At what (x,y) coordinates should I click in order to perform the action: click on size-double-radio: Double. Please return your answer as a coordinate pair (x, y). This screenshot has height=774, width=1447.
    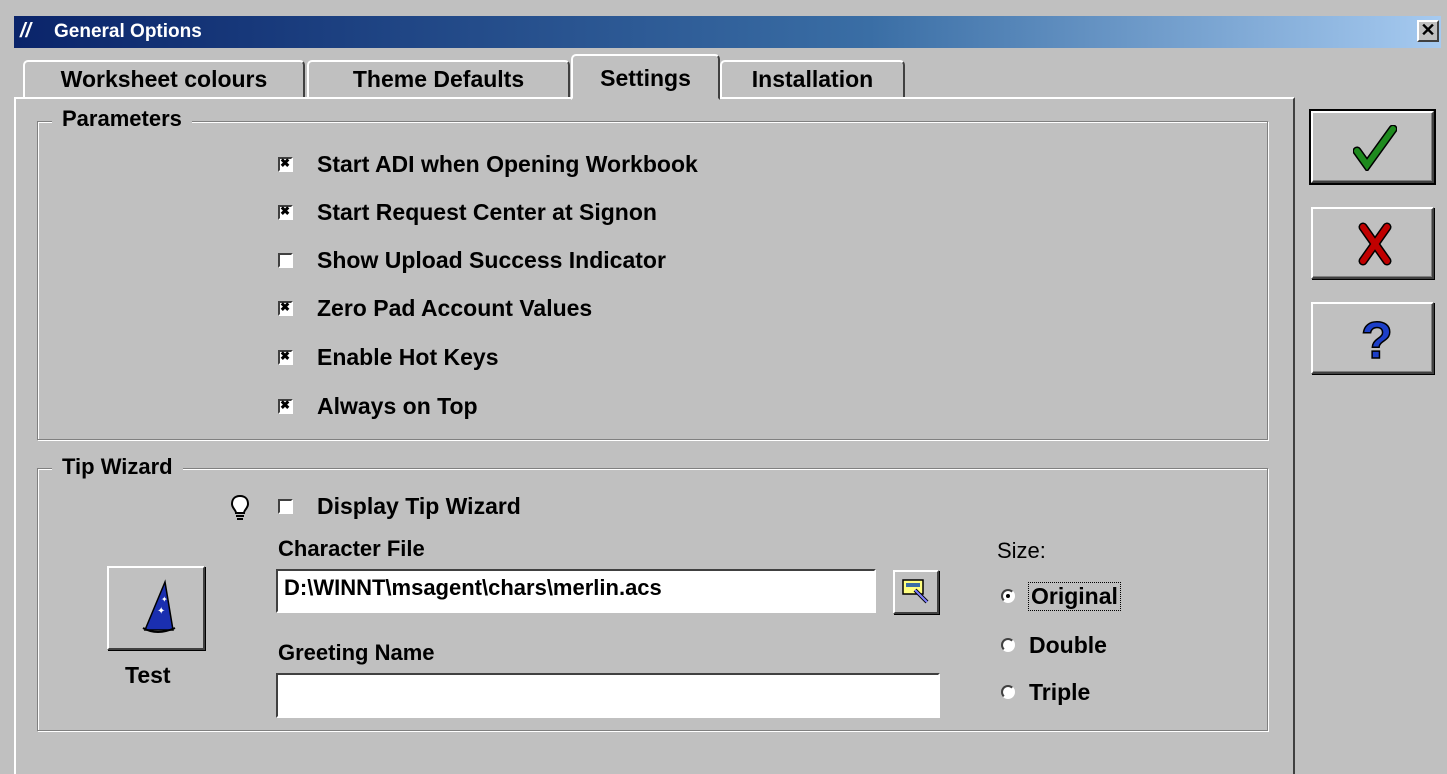
    Looking at the image, I should click on (1054, 645).